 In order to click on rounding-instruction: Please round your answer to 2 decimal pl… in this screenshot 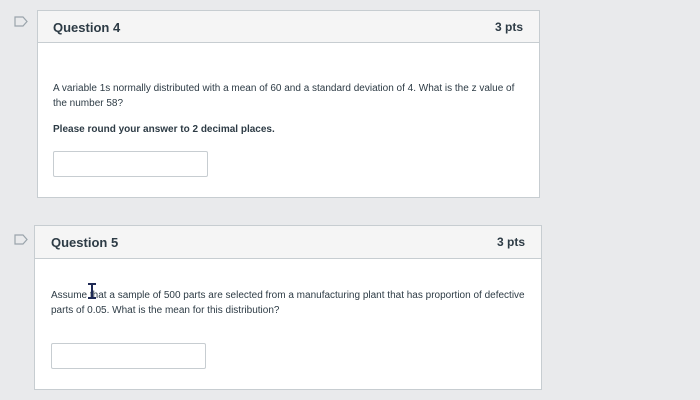, I will do `click(164, 129)`.